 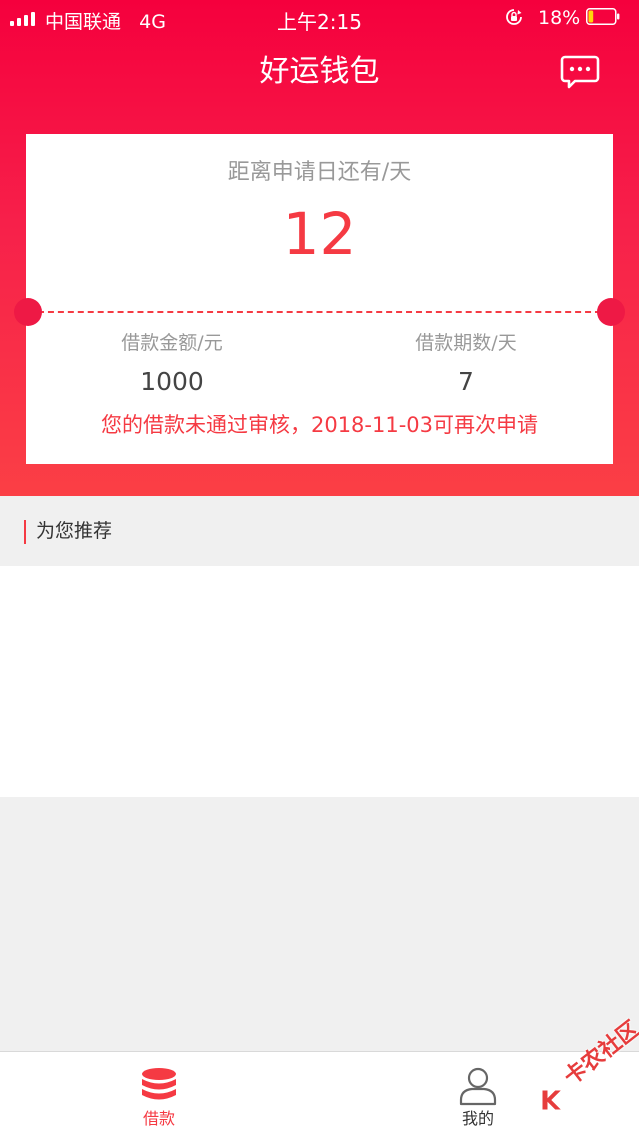 What do you see at coordinates (611, 312) in the screenshot?
I see `card-notch-right` at bounding box center [611, 312].